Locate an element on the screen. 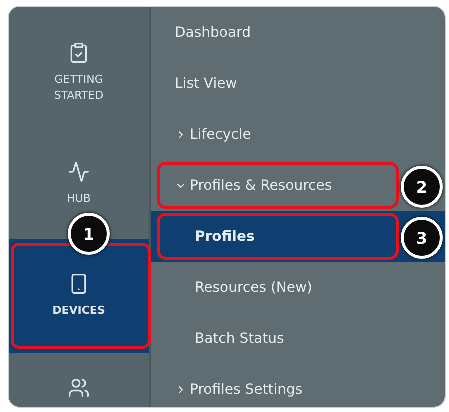  menu-item: Resources (New) is located at coordinates (231, 287).